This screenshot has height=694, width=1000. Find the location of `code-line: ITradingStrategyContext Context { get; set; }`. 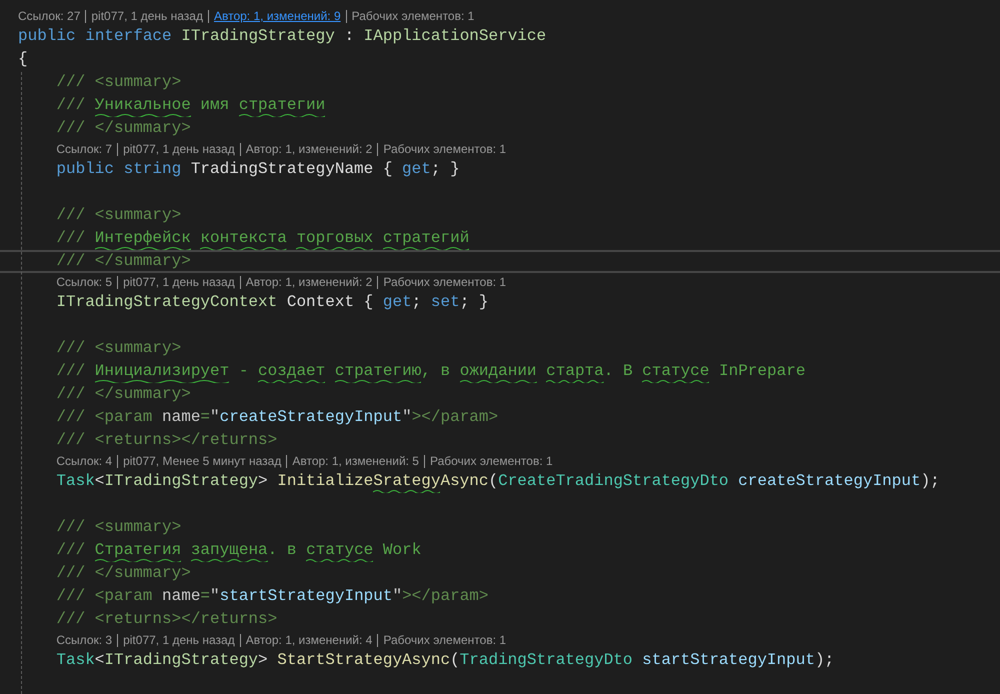

code-line: ITradingStrategyContext Context { get; set; } is located at coordinates (272, 302).